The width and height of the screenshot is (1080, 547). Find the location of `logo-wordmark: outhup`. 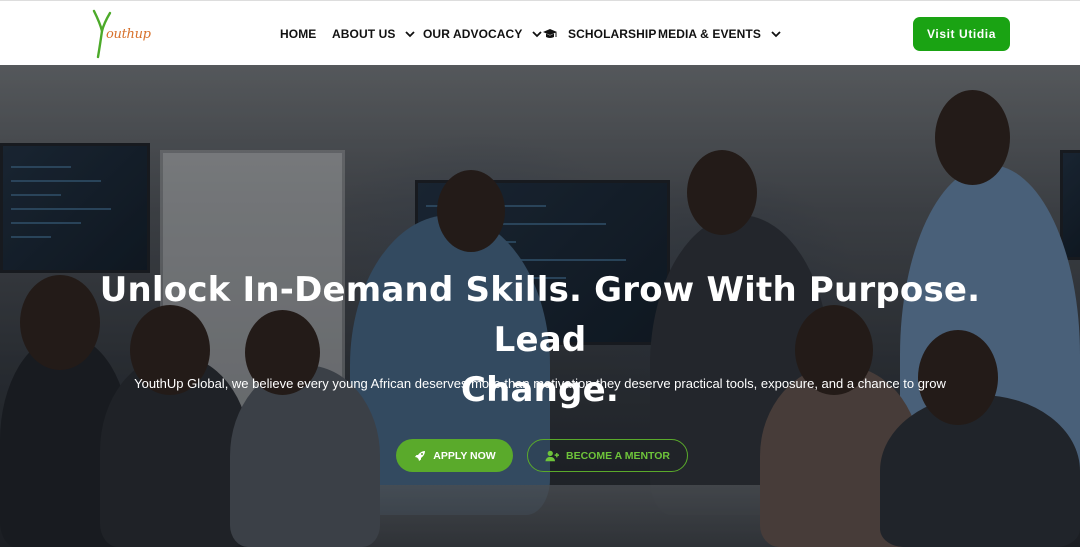

logo-wordmark: outhup is located at coordinates (128, 34).